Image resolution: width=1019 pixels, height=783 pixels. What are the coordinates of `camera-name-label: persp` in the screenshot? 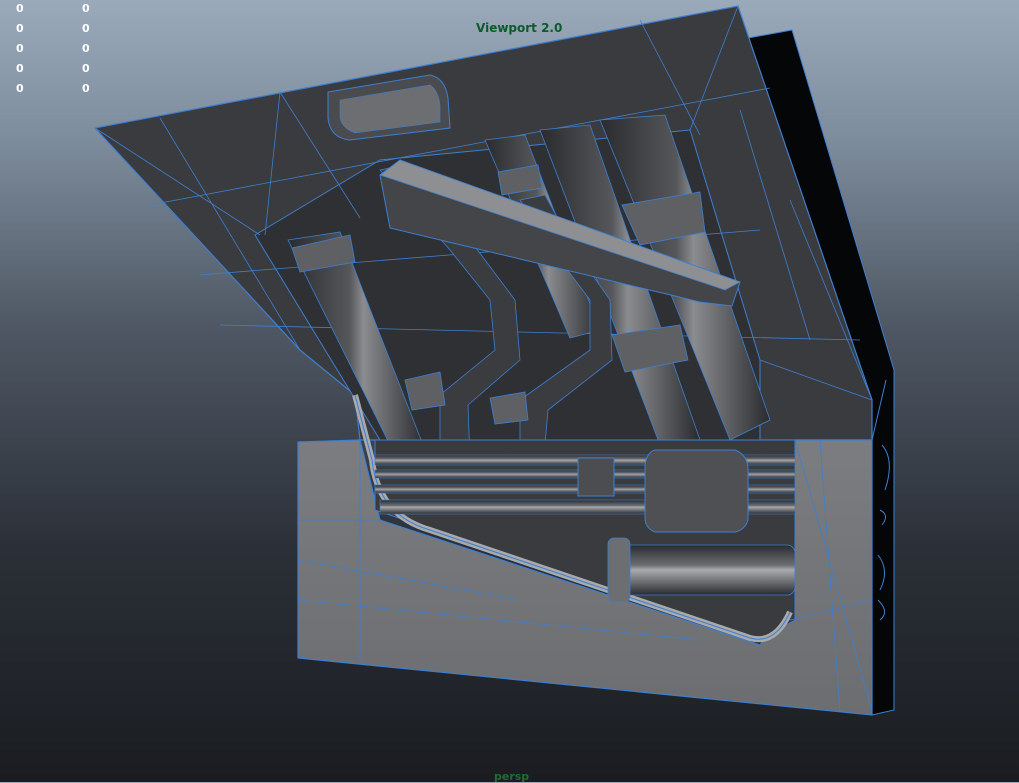 It's located at (512, 776).